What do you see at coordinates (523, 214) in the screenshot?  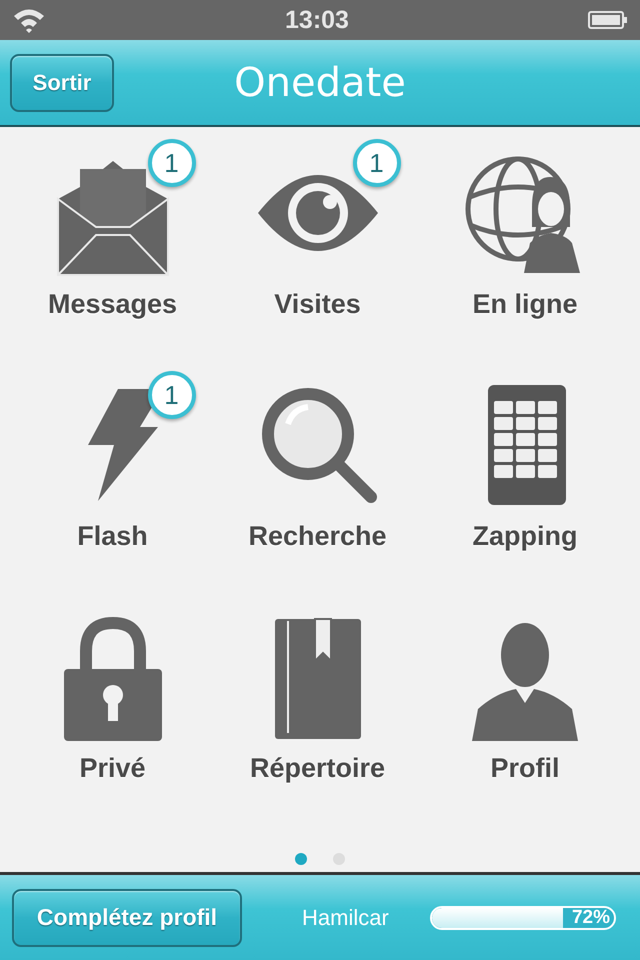 I see `globe-person-icon` at bounding box center [523, 214].